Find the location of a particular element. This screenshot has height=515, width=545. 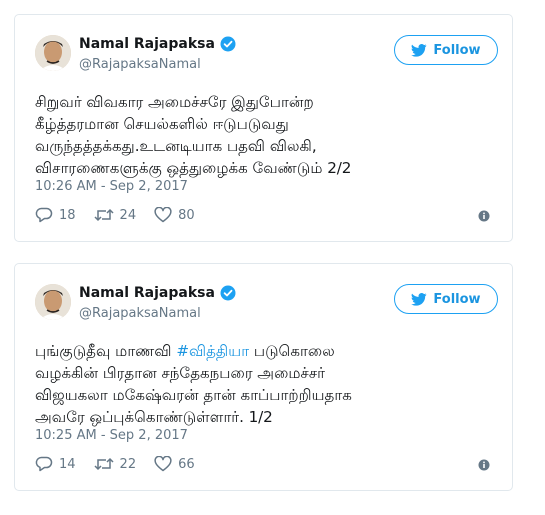

tweet-actions: 14 22 66 is located at coordinates (124, 464).